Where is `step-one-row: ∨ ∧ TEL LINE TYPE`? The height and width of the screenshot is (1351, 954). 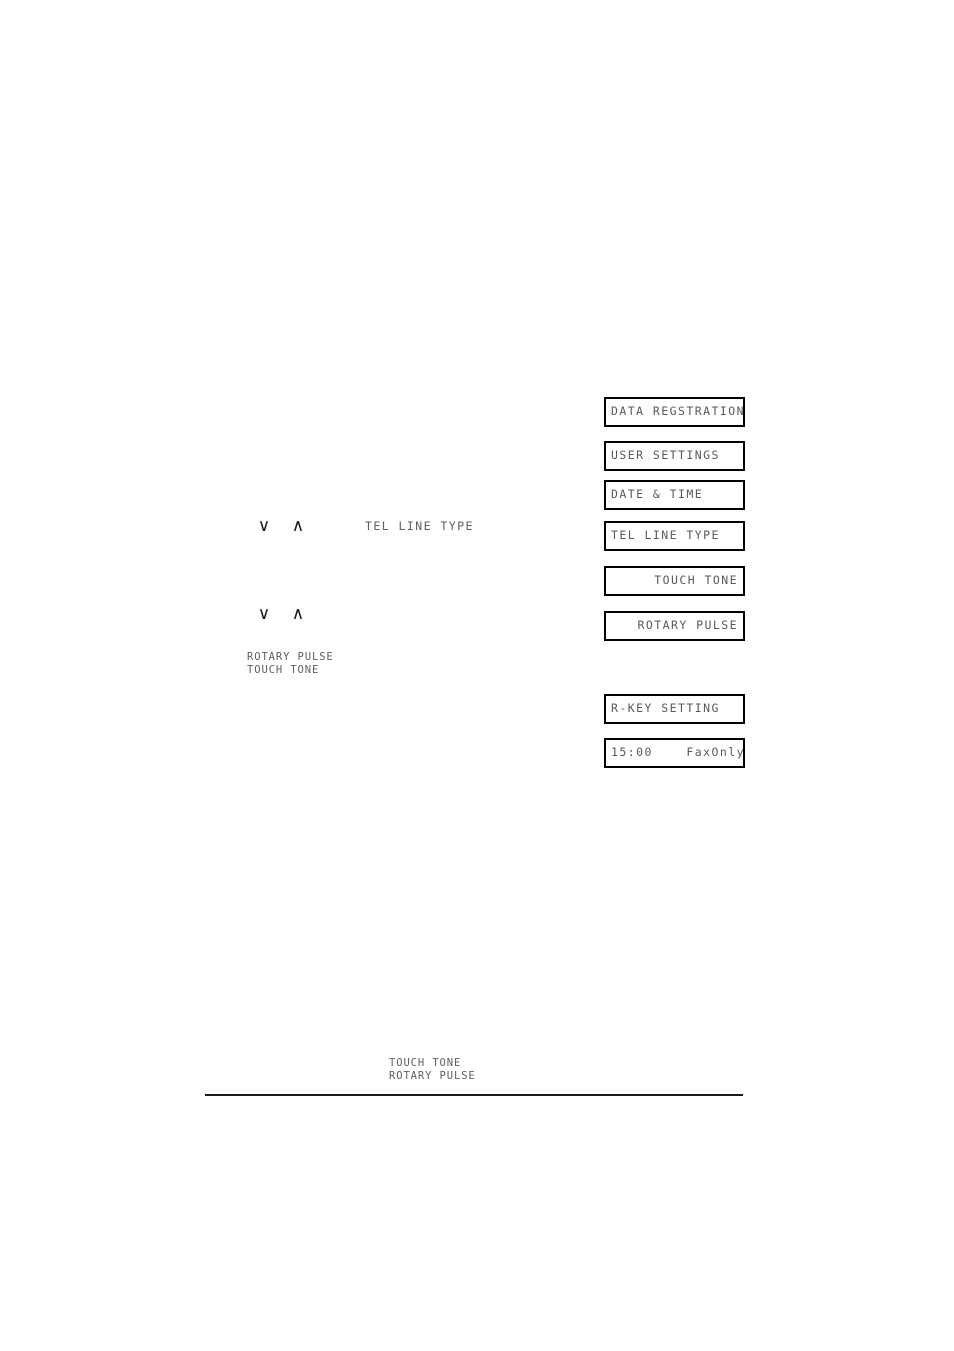 step-one-row: ∨ ∧ TEL LINE TYPE is located at coordinates (364, 526).